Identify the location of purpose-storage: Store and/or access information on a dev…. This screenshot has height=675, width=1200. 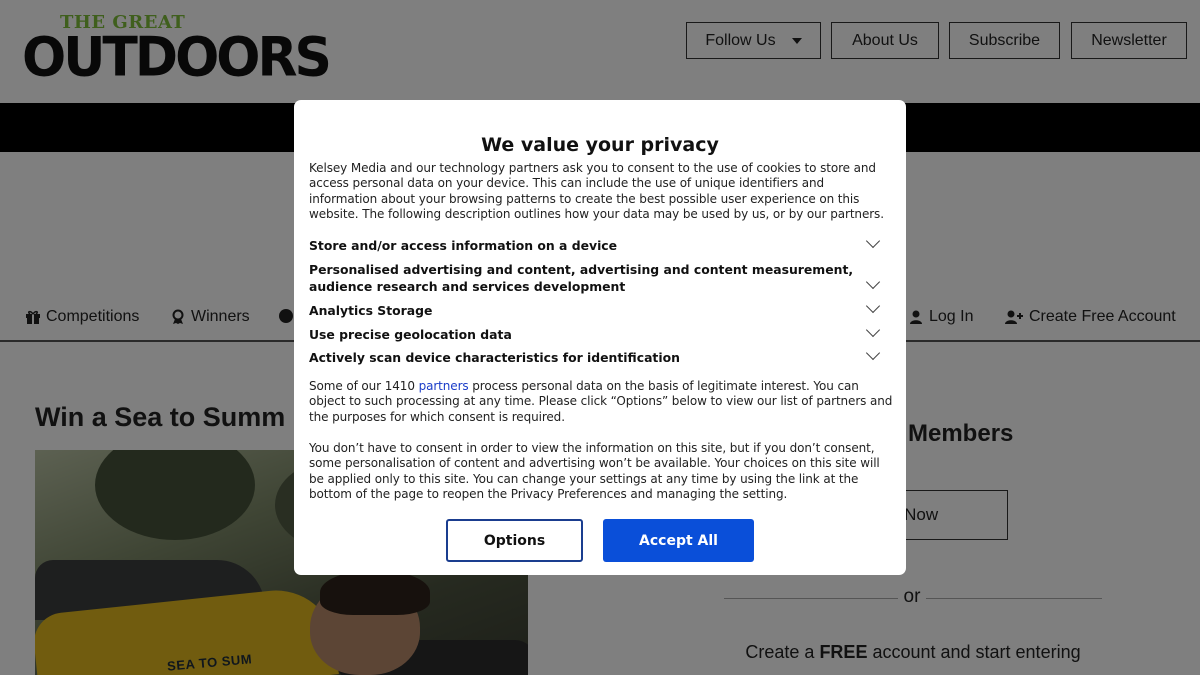
(589, 245).